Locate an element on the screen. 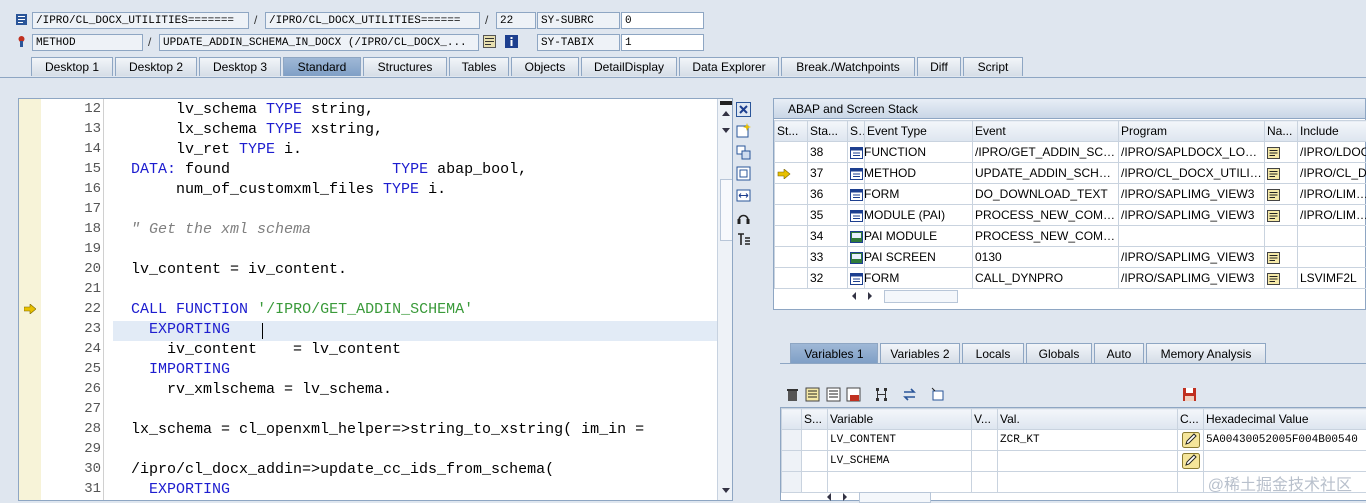  column-header: Val. is located at coordinates (1088, 419).